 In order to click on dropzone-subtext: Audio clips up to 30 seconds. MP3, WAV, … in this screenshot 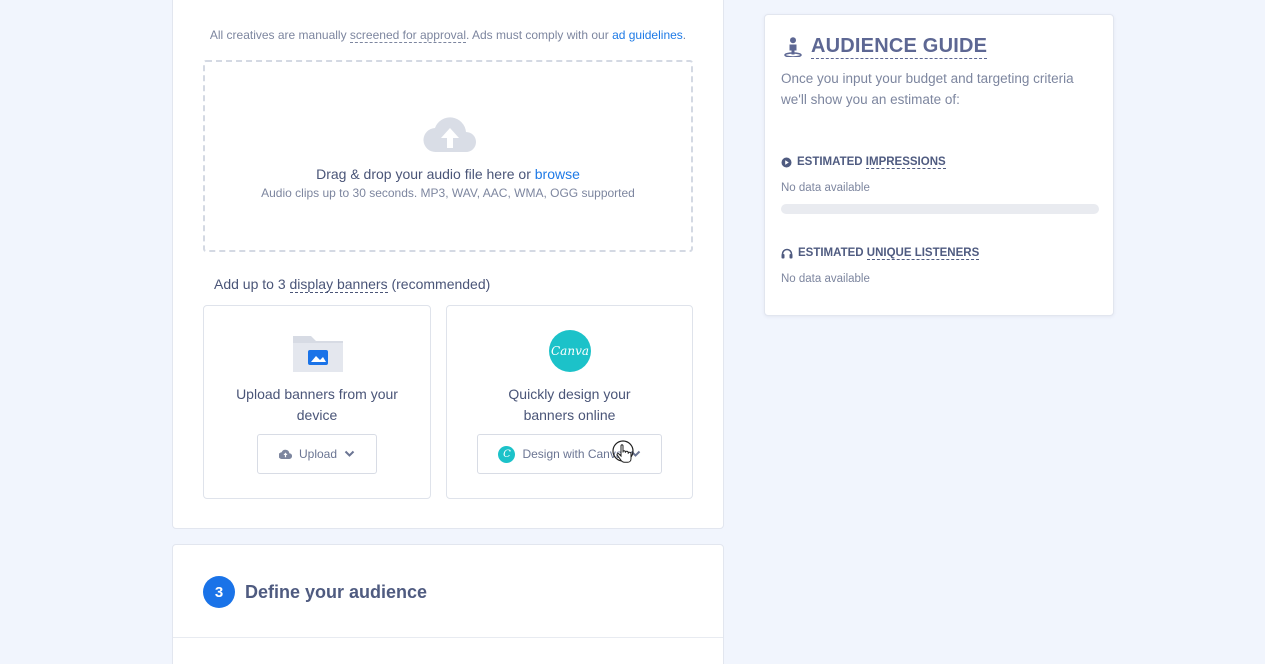, I will do `click(448, 193)`.